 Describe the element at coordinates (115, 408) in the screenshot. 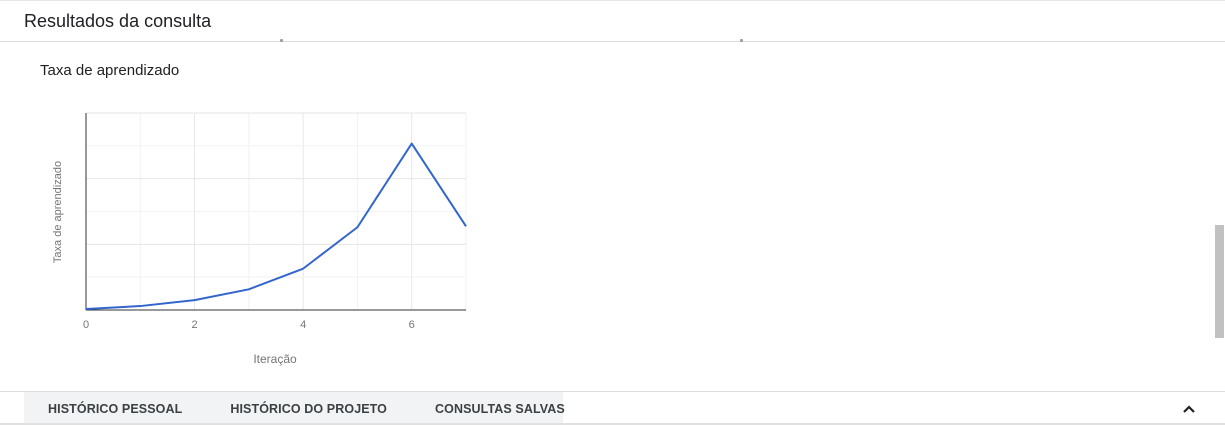

I see `tab-personal-history: HISTÓRICO PESSOAL` at that location.